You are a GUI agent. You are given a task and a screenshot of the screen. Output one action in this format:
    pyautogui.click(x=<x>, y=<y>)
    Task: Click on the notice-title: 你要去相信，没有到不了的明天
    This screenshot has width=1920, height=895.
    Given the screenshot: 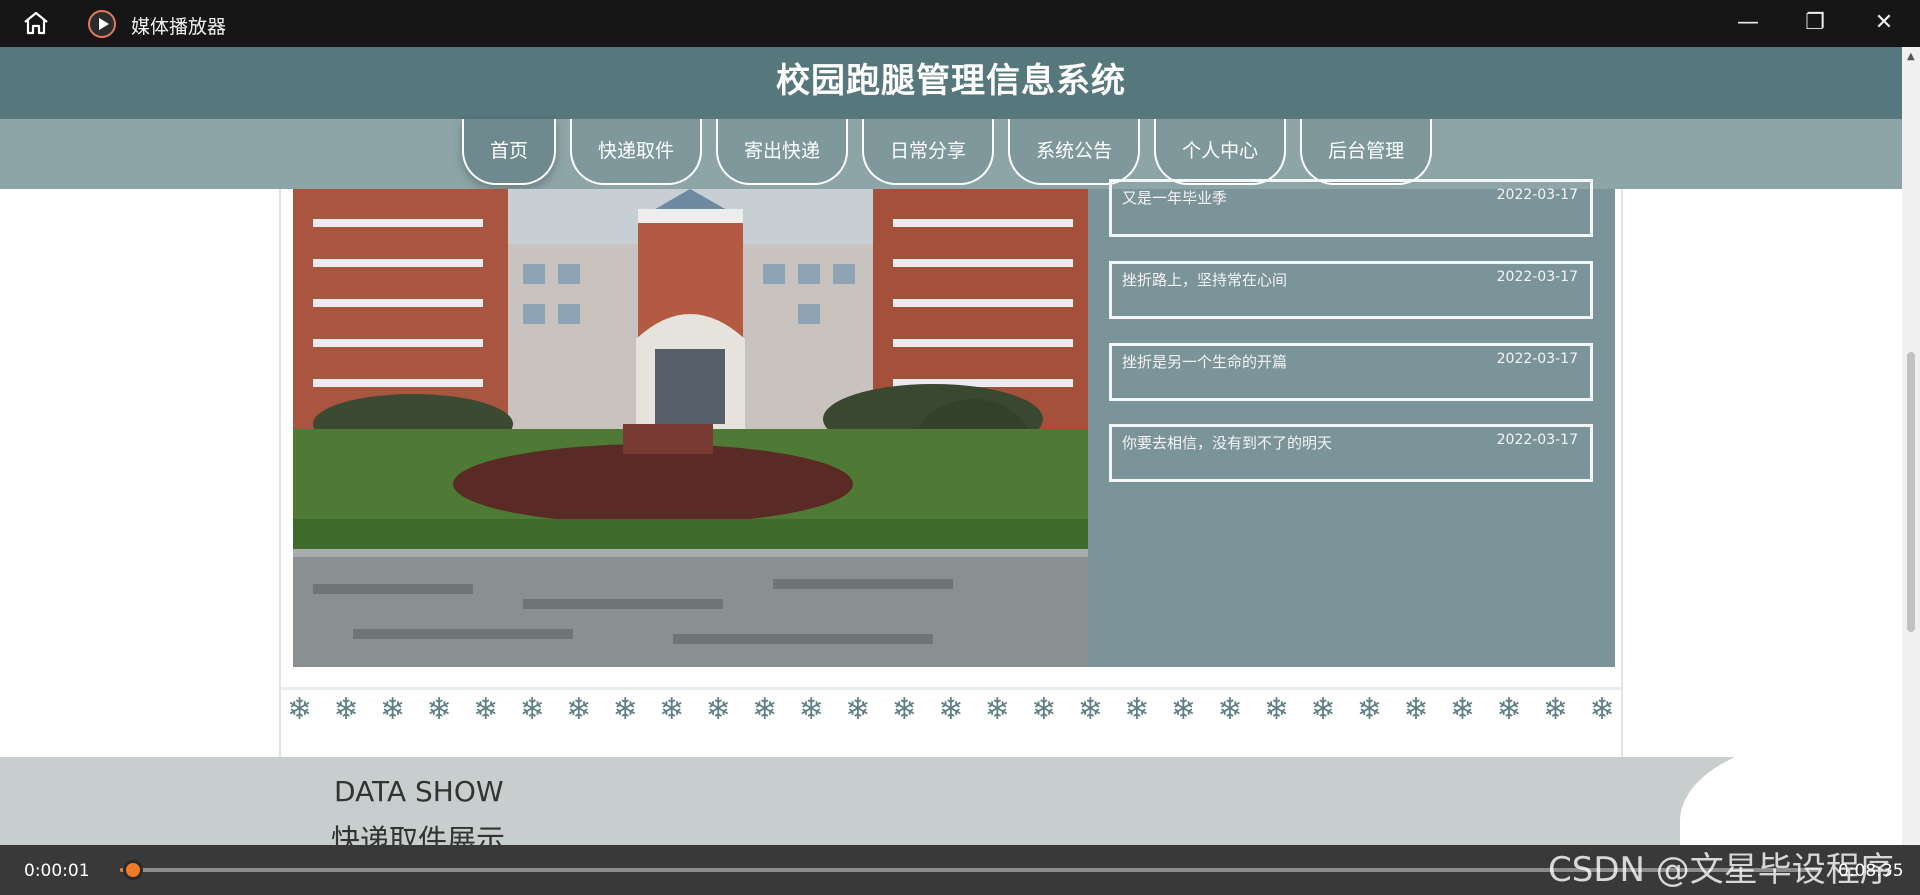 What is the action you would take?
    pyautogui.click(x=1227, y=443)
    